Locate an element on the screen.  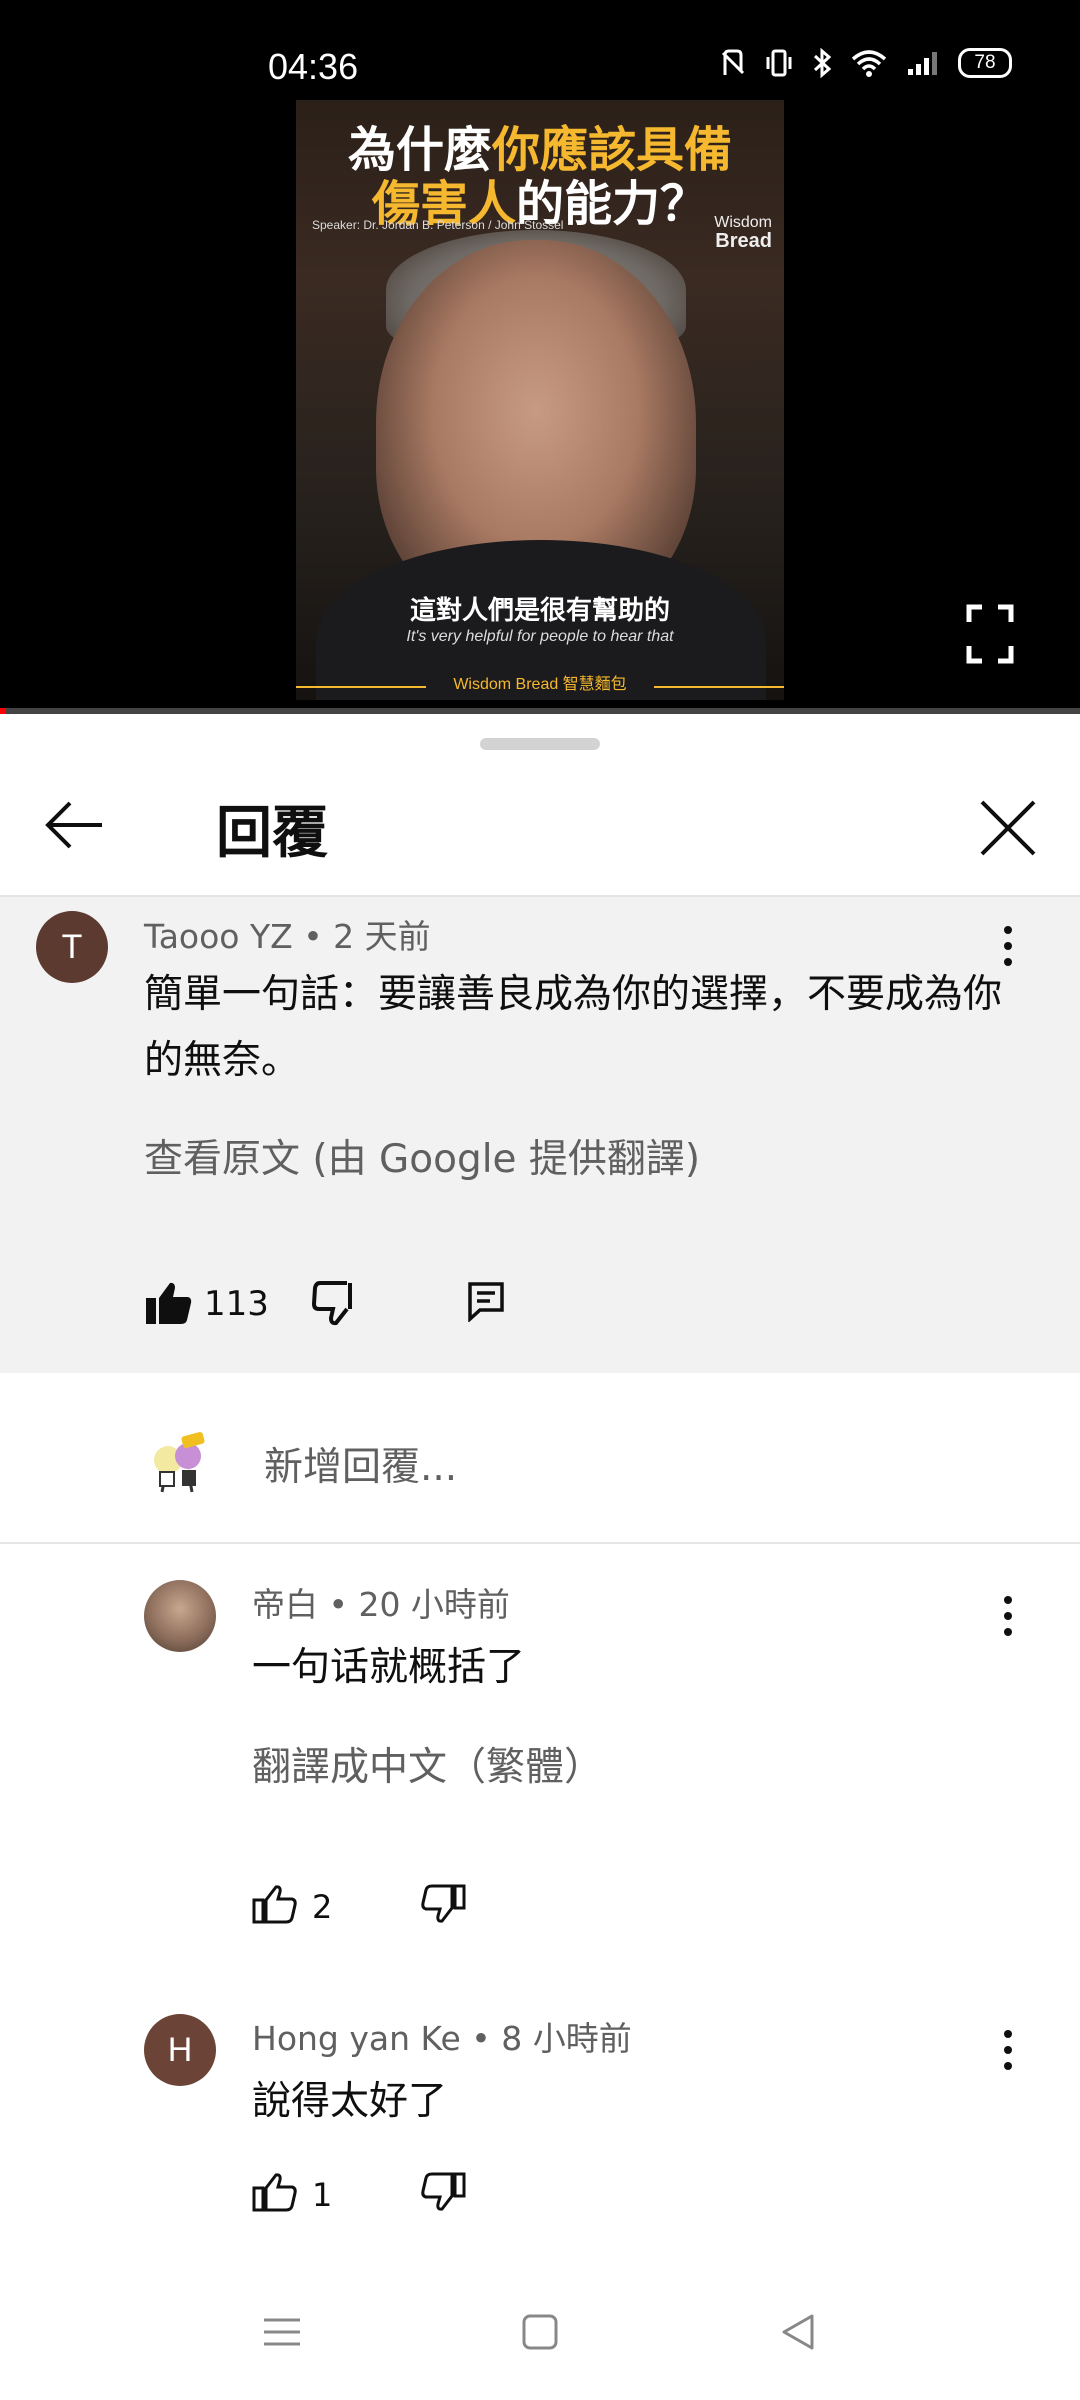
comment-text: 簡單一句話：要讓善良成為你的選擇，不要成為你的無奈。 is located at coordinates (573, 1027).